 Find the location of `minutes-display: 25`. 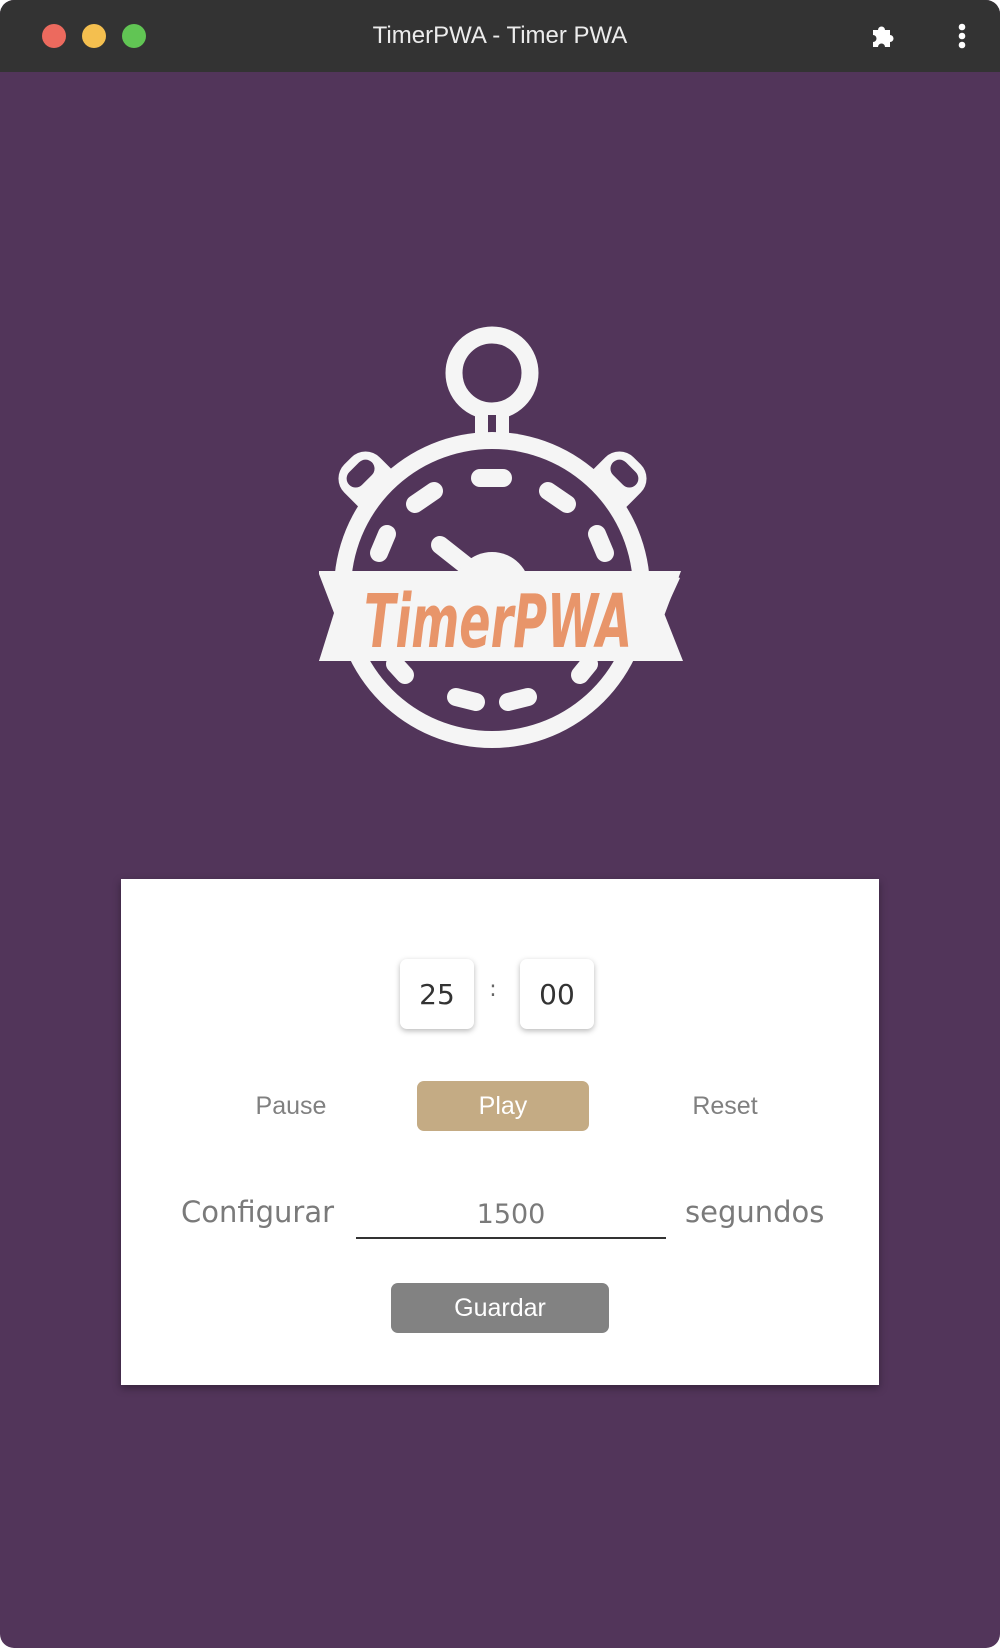

minutes-display: 25 is located at coordinates (437, 994).